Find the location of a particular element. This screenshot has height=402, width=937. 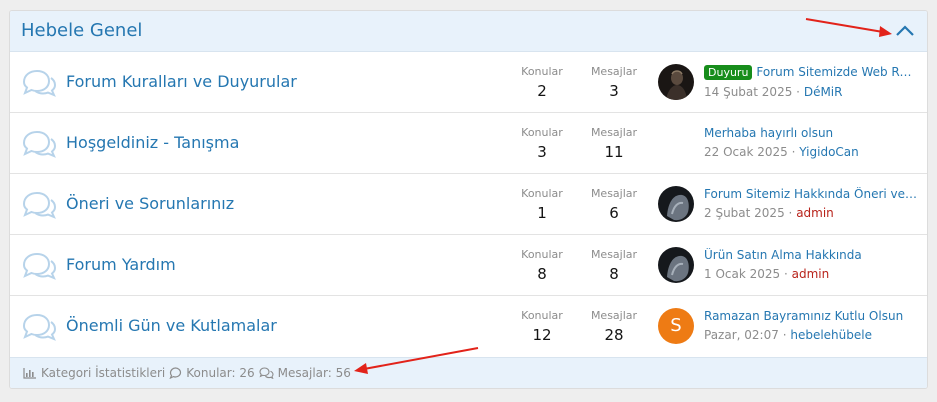

last-post-meta: 22 Ocak 2025 · YigidoCan is located at coordinates (811, 152).